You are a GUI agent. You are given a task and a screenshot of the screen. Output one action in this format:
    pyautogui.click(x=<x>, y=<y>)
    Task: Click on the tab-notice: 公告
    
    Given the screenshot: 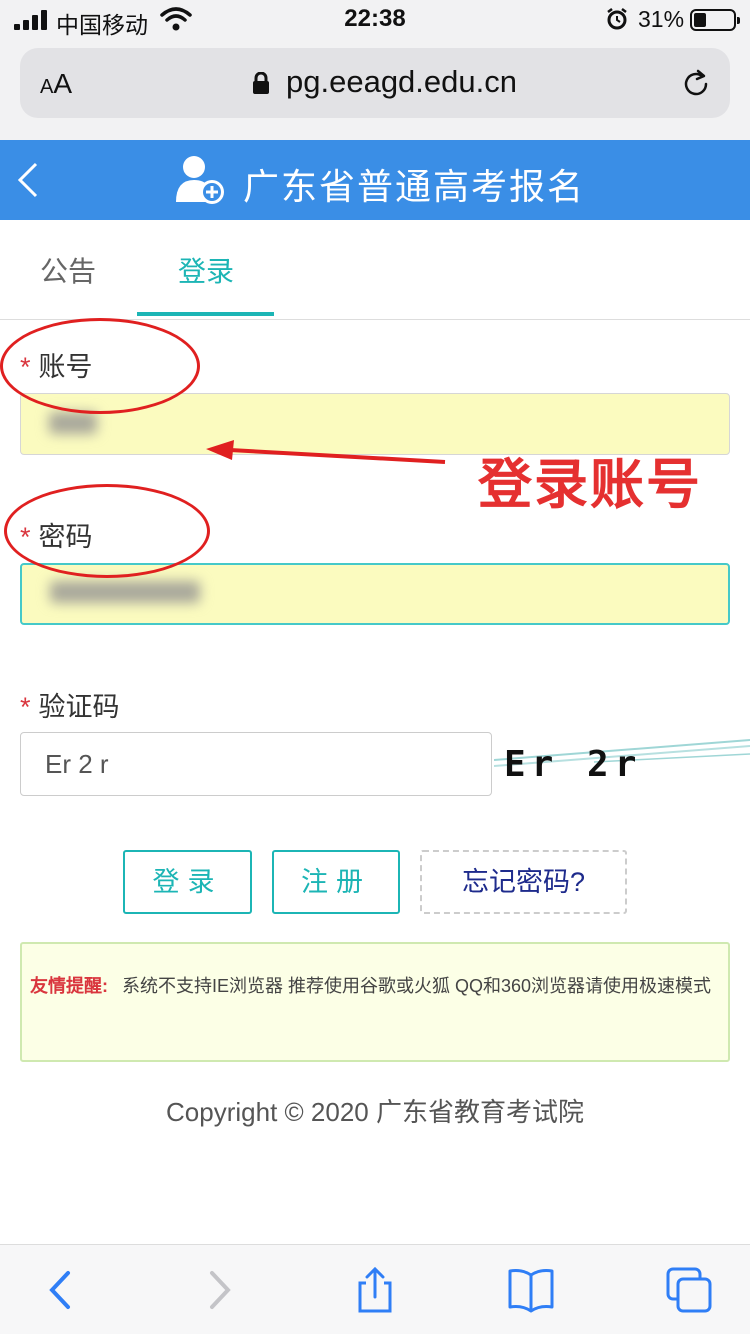 What is the action you would take?
    pyautogui.click(x=68, y=270)
    